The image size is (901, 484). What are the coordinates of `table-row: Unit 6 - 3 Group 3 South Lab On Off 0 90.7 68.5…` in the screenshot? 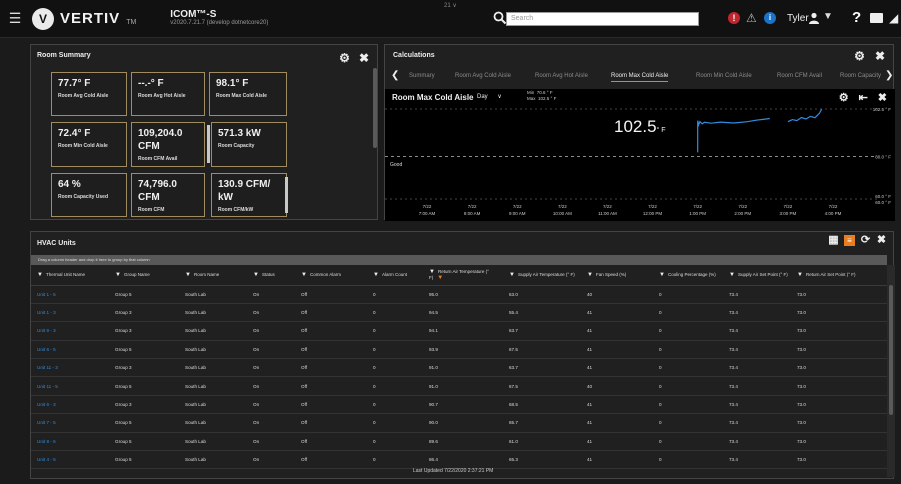 It's located at (459, 405).